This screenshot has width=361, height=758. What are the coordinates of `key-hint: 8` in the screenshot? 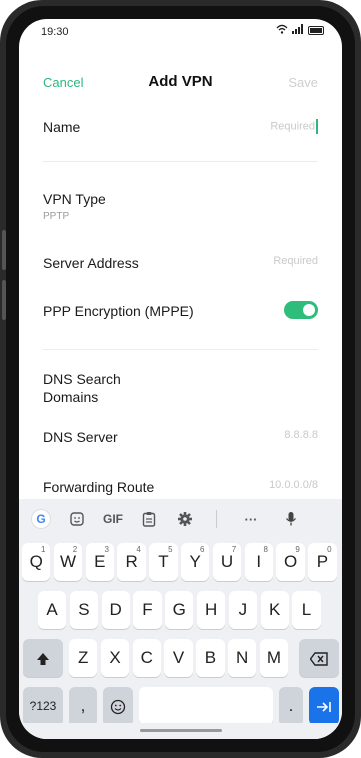 It's located at (265, 549).